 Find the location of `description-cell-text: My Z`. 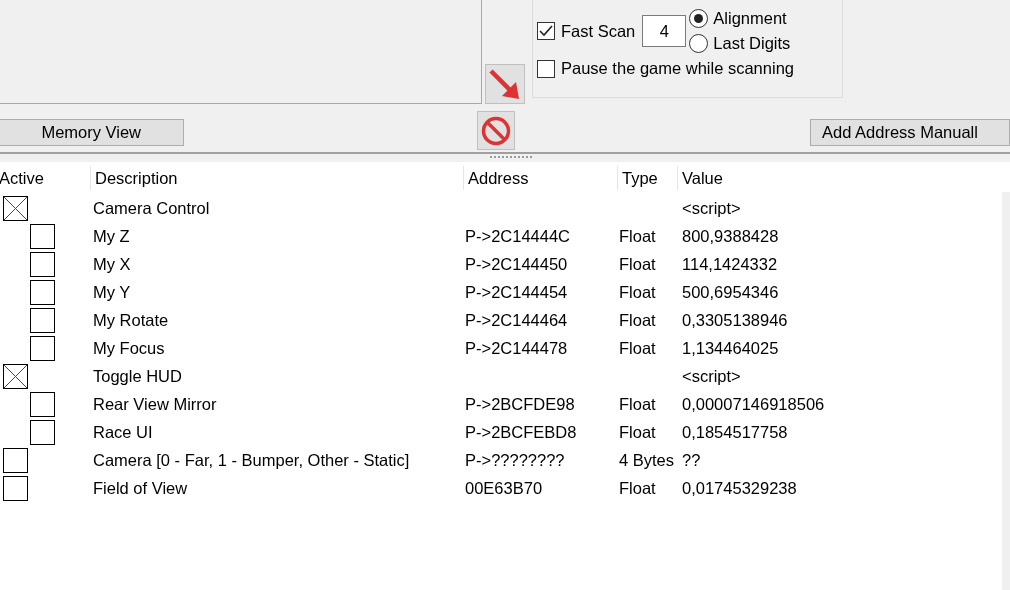

description-cell-text: My Z is located at coordinates (111, 236).